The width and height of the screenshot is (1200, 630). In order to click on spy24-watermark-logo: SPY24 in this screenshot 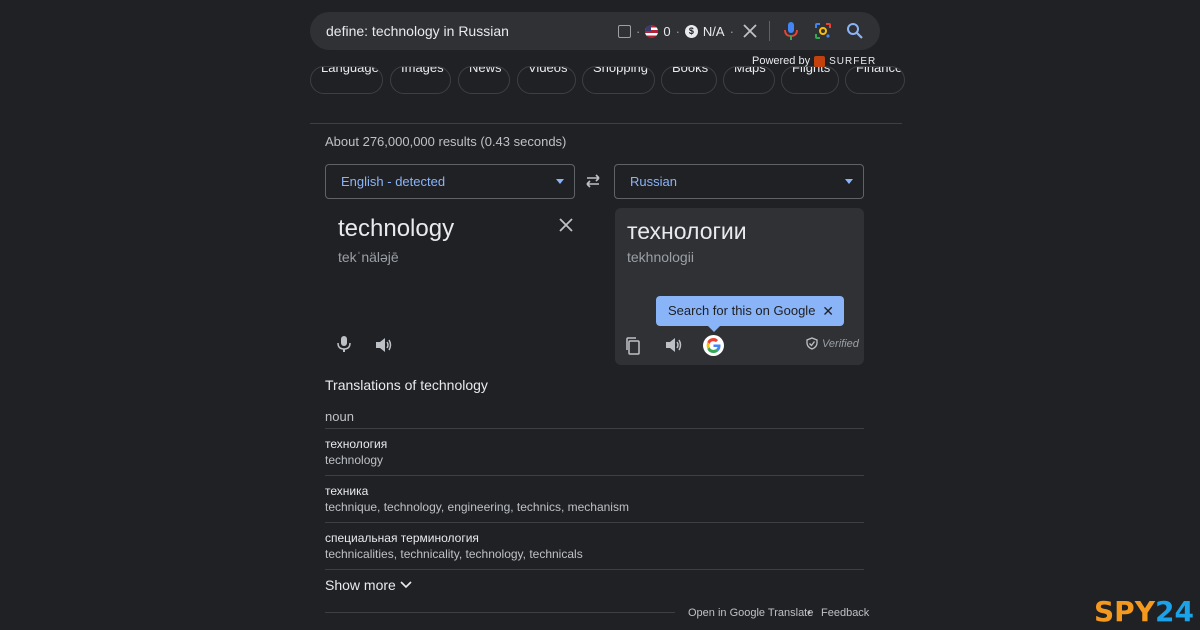, I will do `click(1144, 611)`.